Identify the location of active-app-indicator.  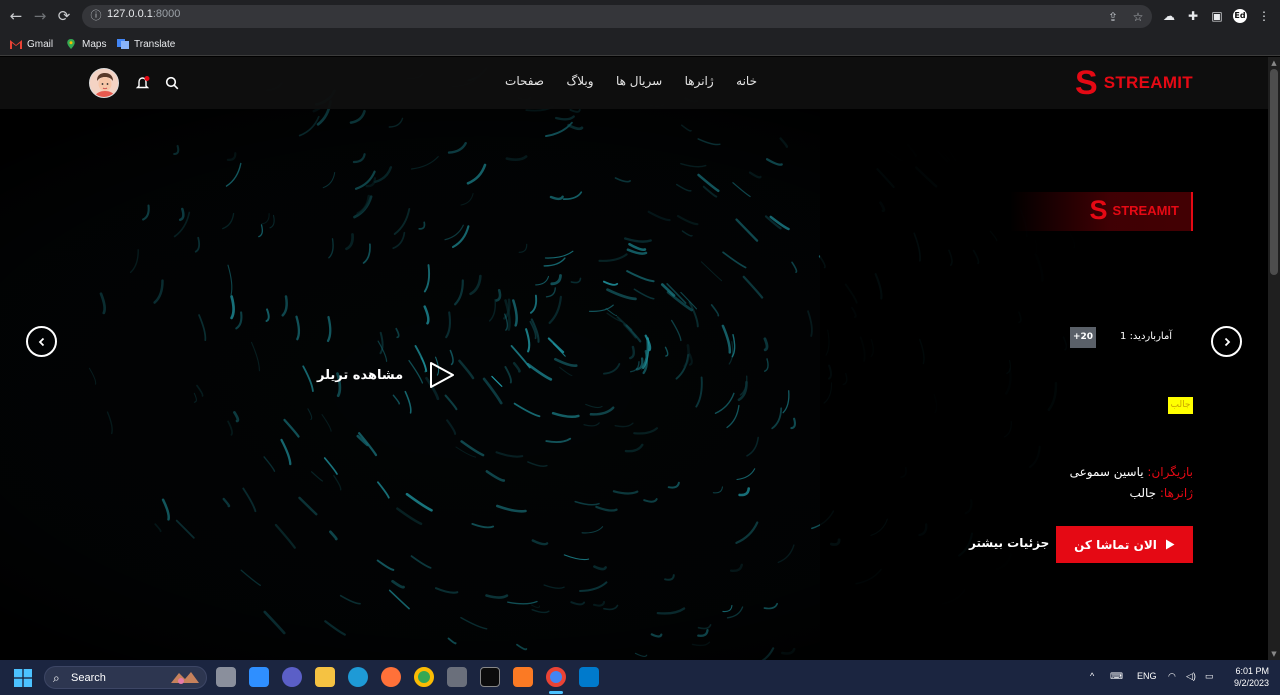
(556, 692).